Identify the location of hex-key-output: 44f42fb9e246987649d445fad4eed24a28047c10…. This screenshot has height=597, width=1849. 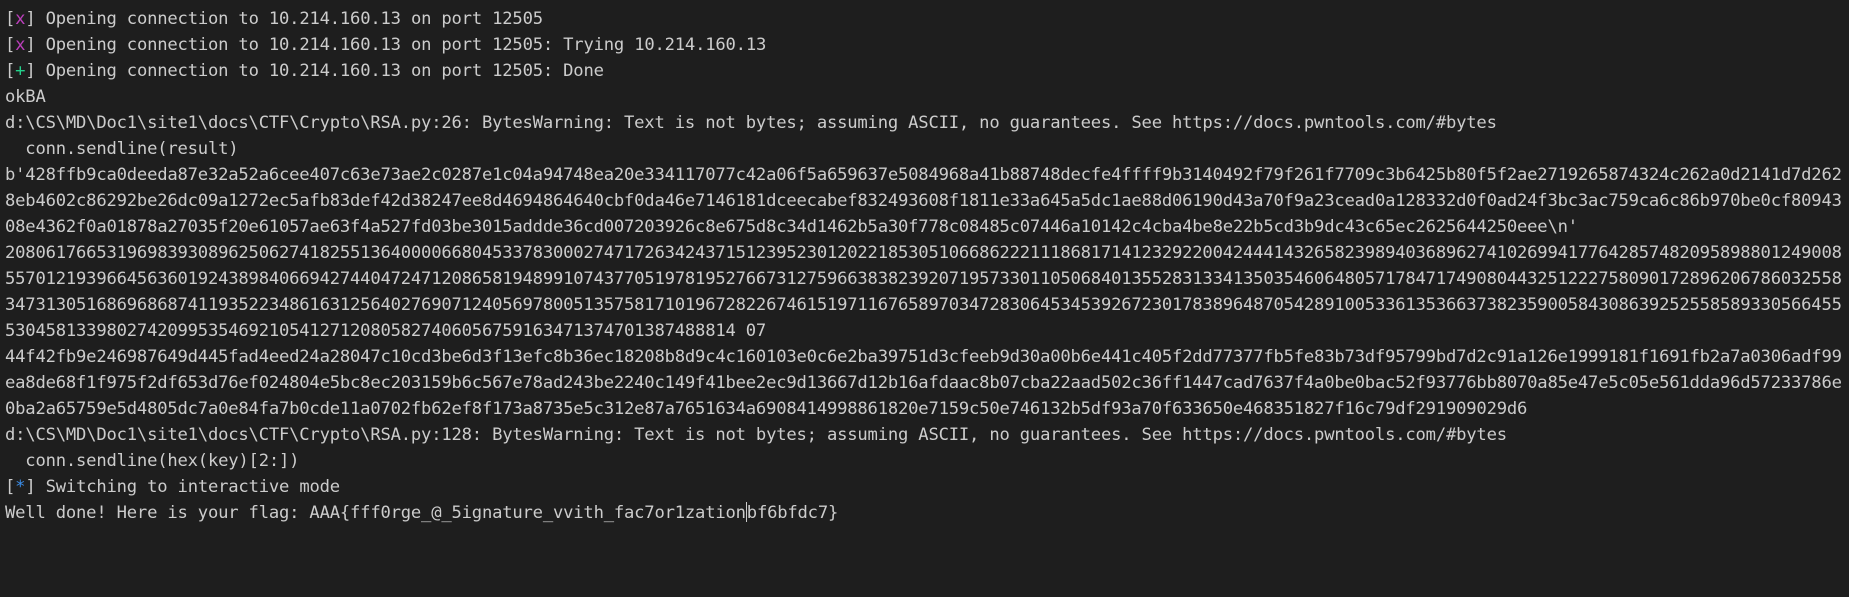
(923, 383).